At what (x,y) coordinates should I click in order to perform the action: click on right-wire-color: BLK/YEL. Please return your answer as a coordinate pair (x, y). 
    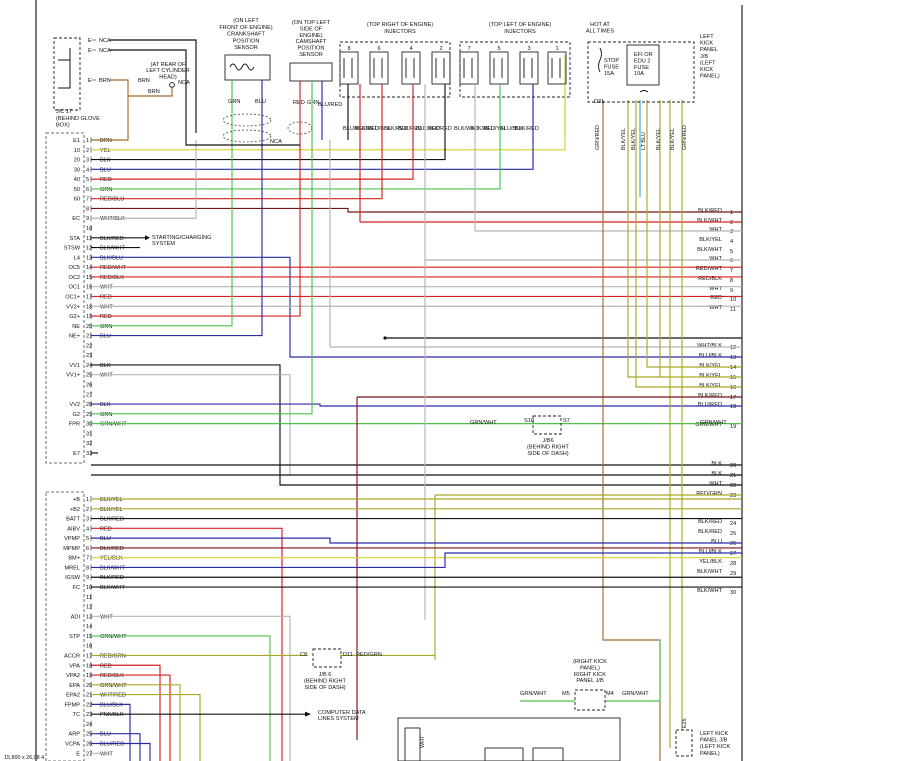
    Looking at the image, I should click on (710, 376).